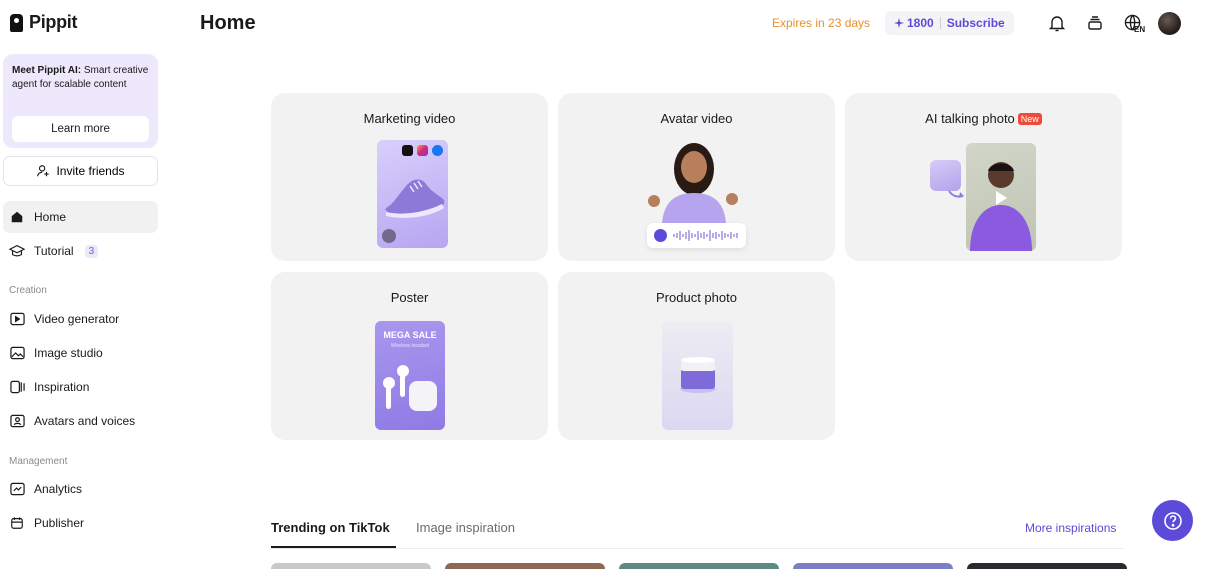  I want to click on image-icon, so click(17, 353).